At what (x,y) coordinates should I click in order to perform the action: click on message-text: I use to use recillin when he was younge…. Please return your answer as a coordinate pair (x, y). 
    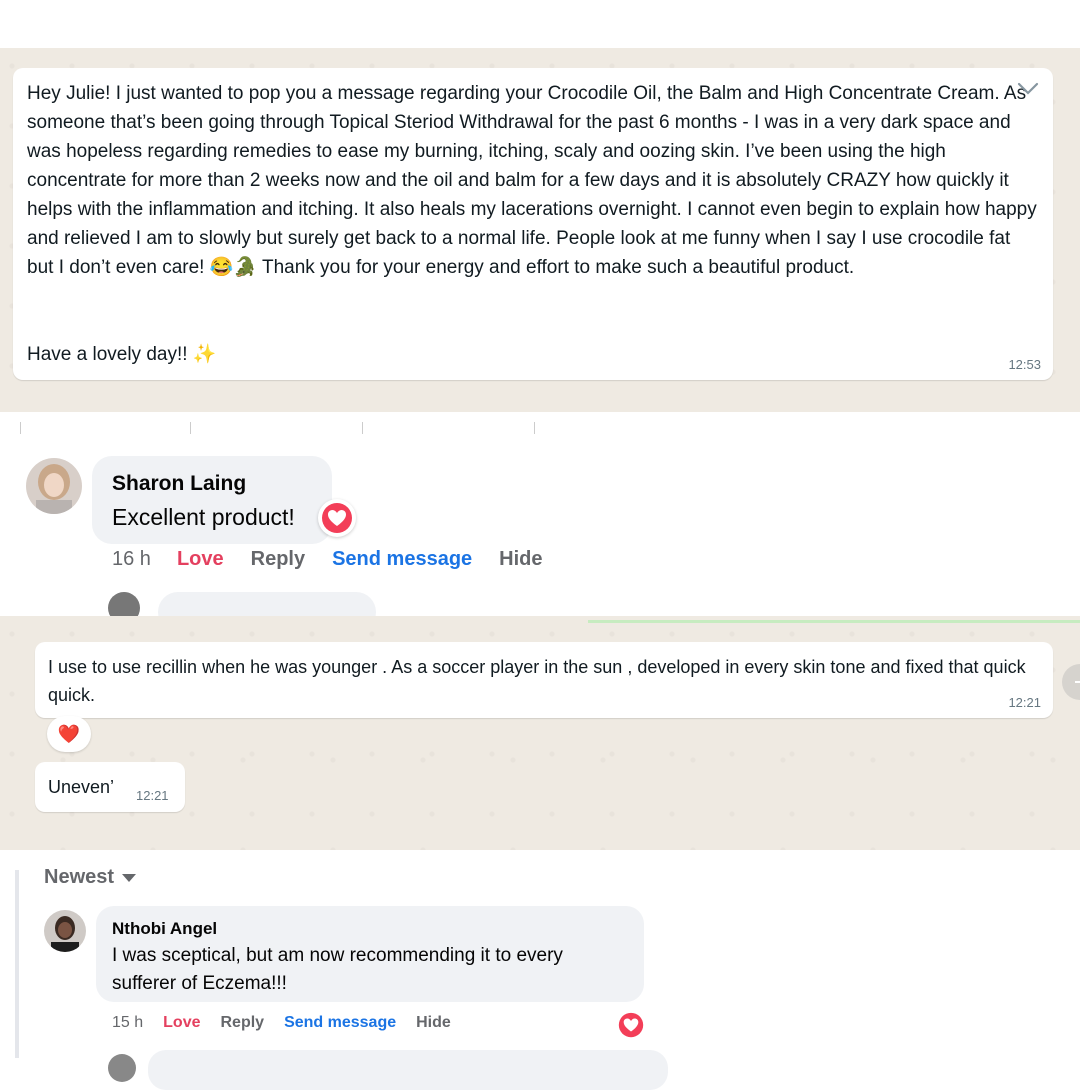
    Looking at the image, I should click on (537, 681).